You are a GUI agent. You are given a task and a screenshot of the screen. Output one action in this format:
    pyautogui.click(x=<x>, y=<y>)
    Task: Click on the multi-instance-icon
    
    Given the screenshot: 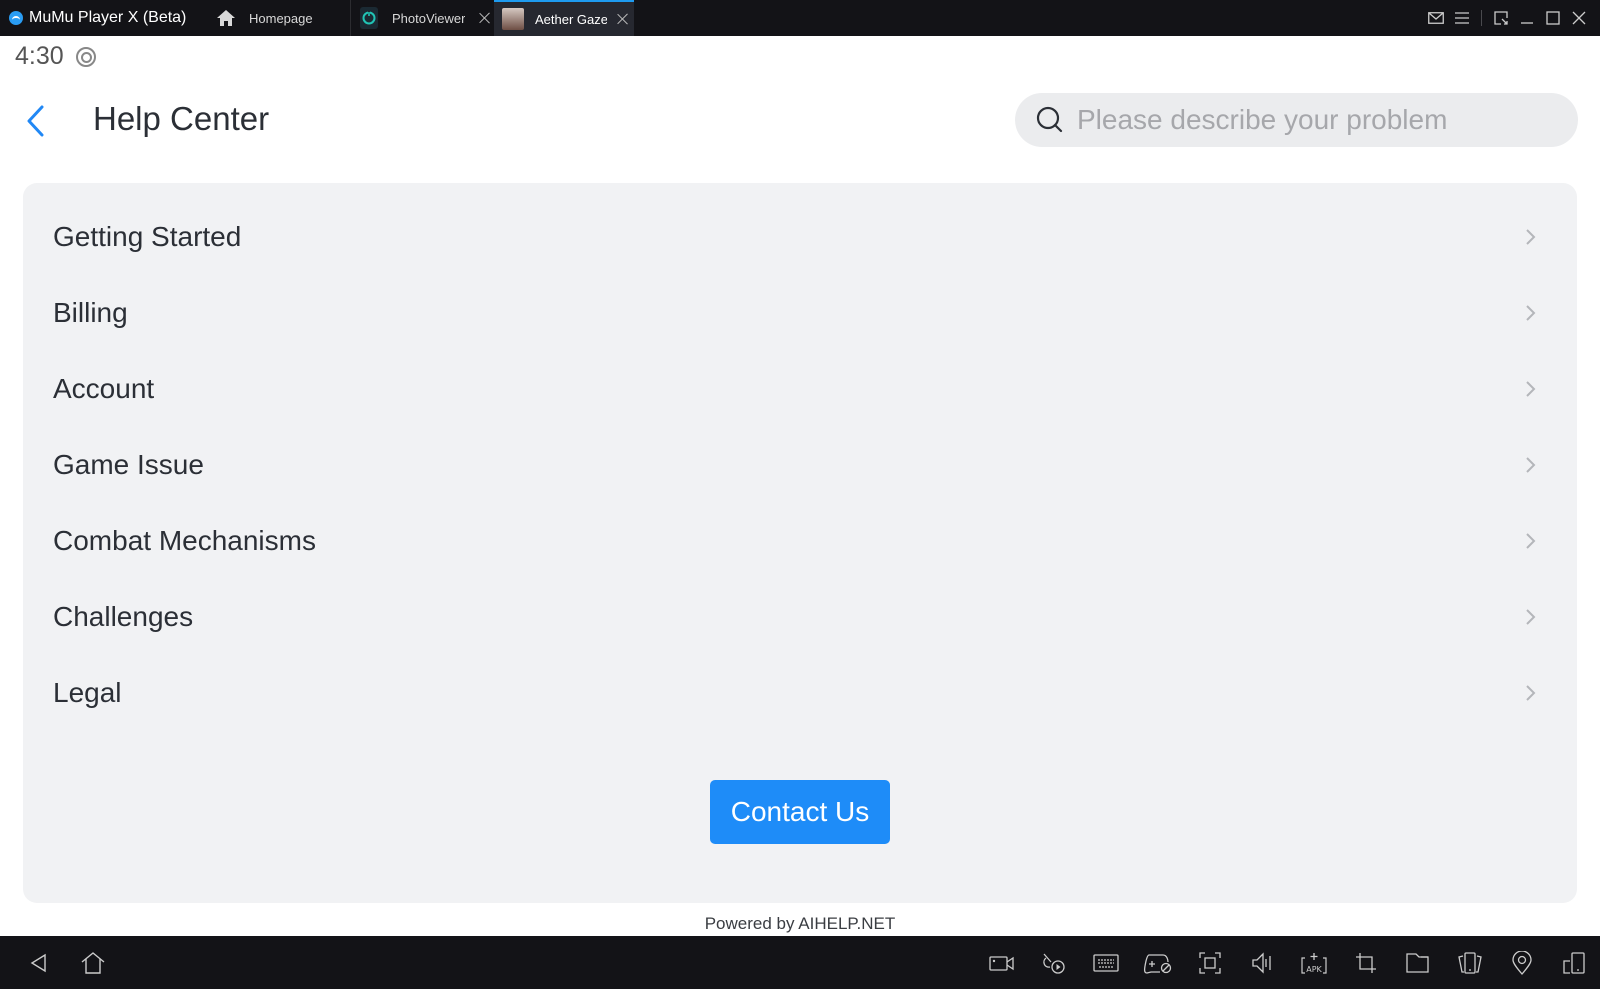 What is the action you would take?
    pyautogui.click(x=1470, y=962)
    